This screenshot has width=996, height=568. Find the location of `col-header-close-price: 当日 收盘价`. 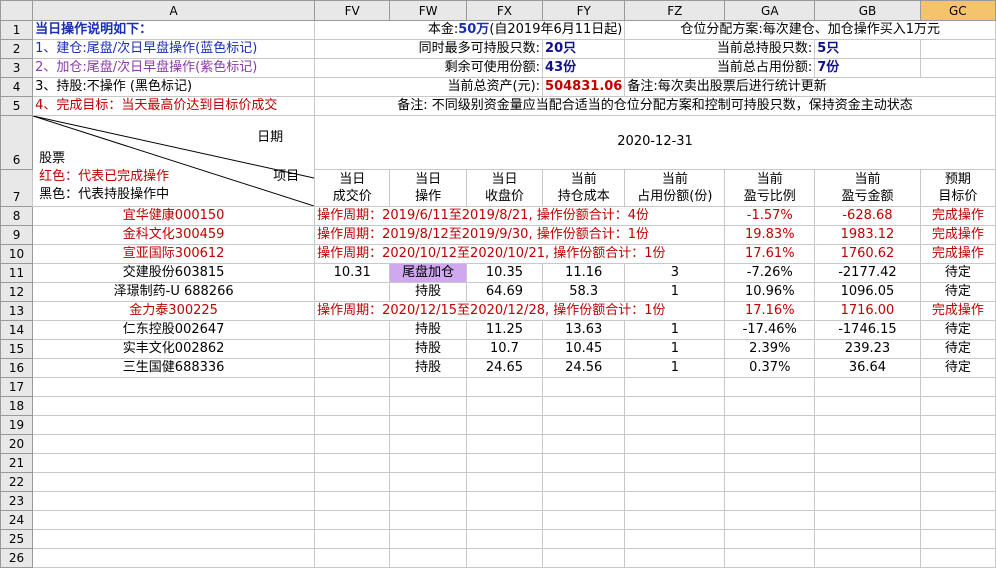

col-header-close-price: 当日 收盘价 is located at coordinates (504, 188).